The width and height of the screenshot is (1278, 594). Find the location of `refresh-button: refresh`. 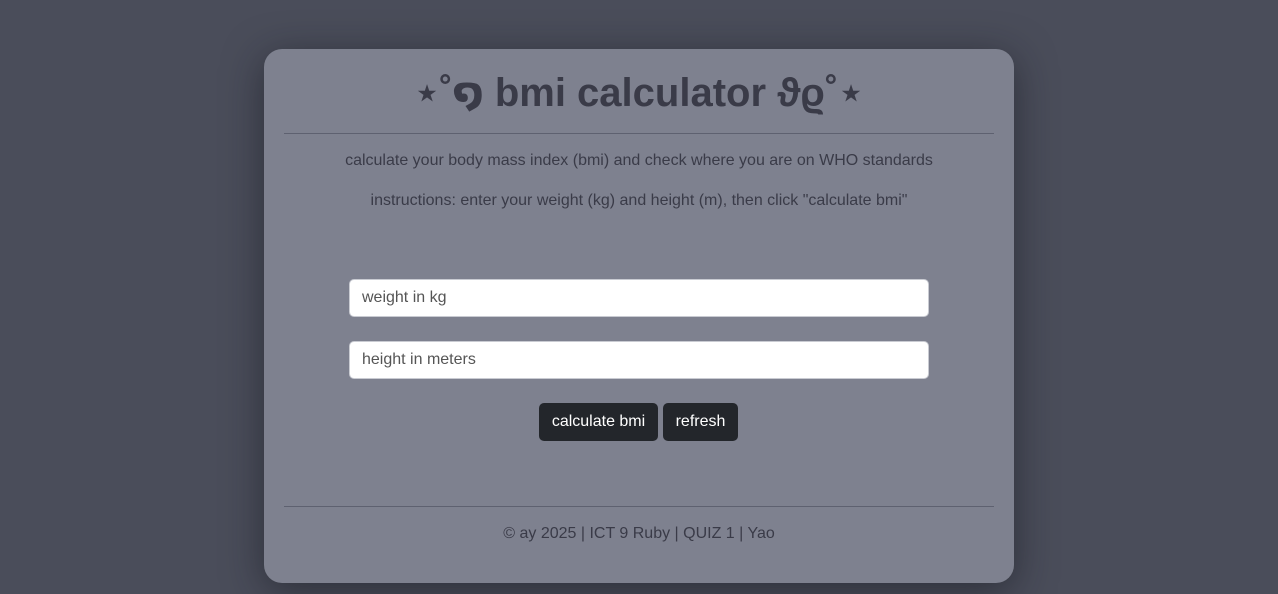

refresh-button: refresh is located at coordinates (700, 422).